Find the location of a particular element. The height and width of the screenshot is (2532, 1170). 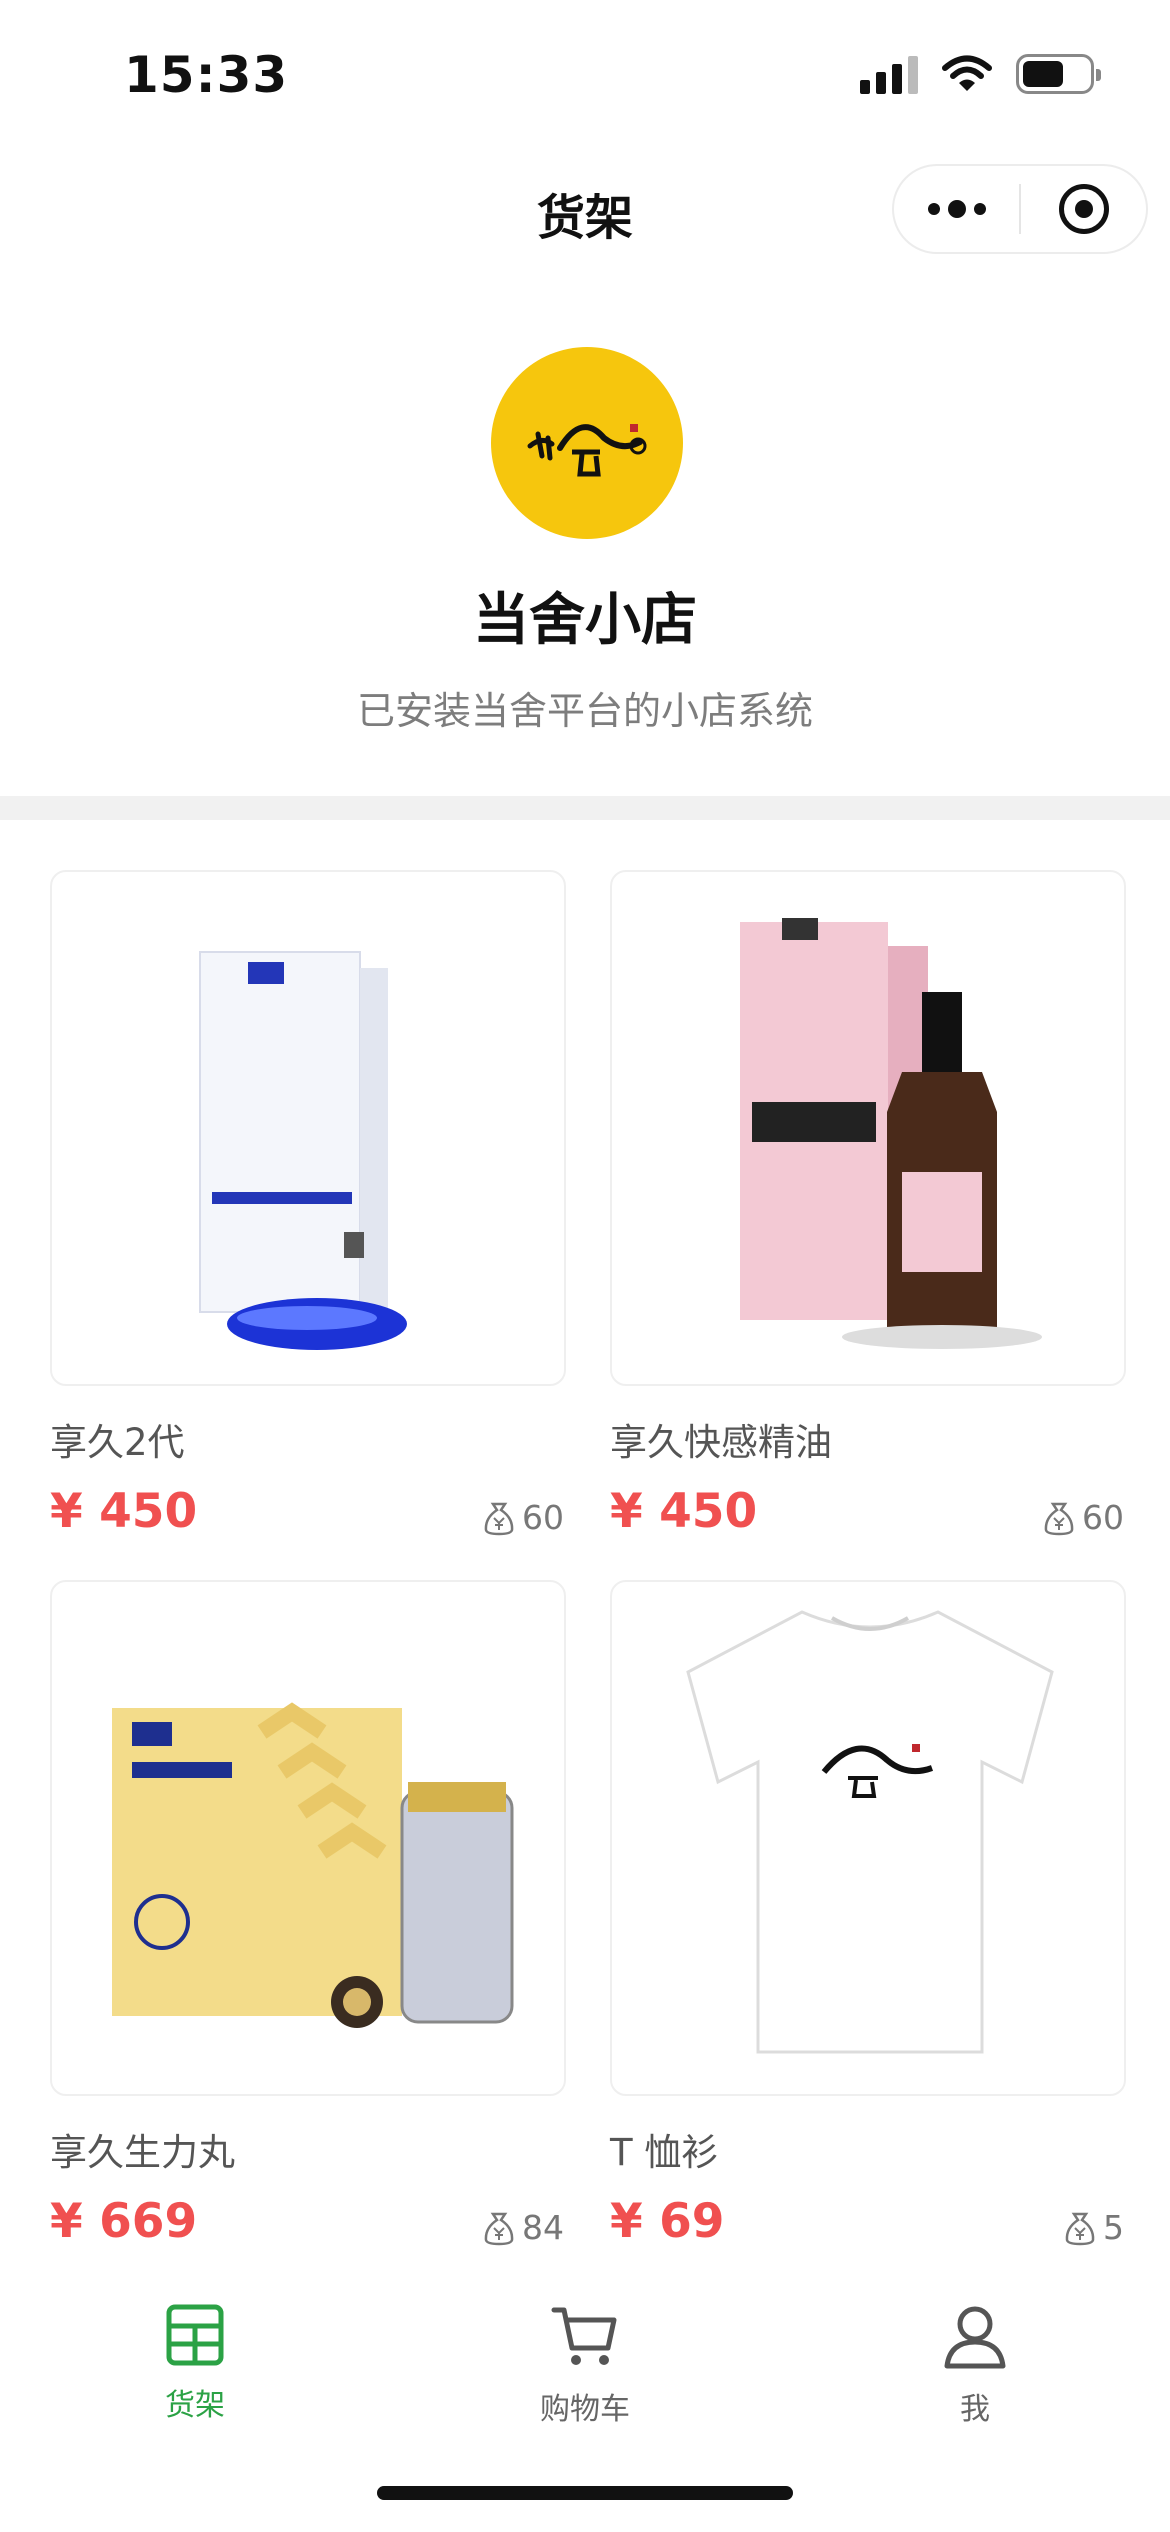

tab-cart: 购物车 is located at coordinates (585, 2365).